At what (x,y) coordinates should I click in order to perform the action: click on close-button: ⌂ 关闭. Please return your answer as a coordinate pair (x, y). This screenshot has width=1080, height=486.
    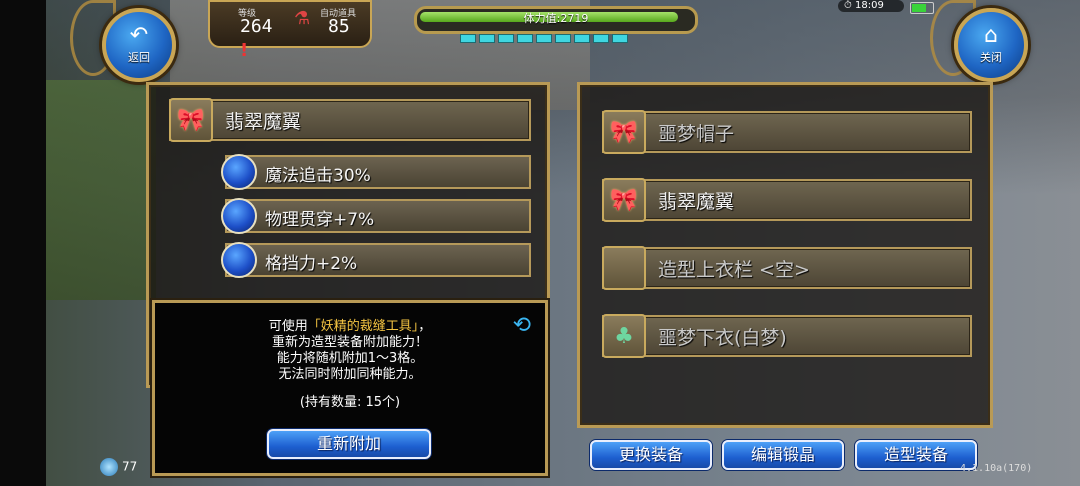
    Looking at the image, I should click on (991, 45).